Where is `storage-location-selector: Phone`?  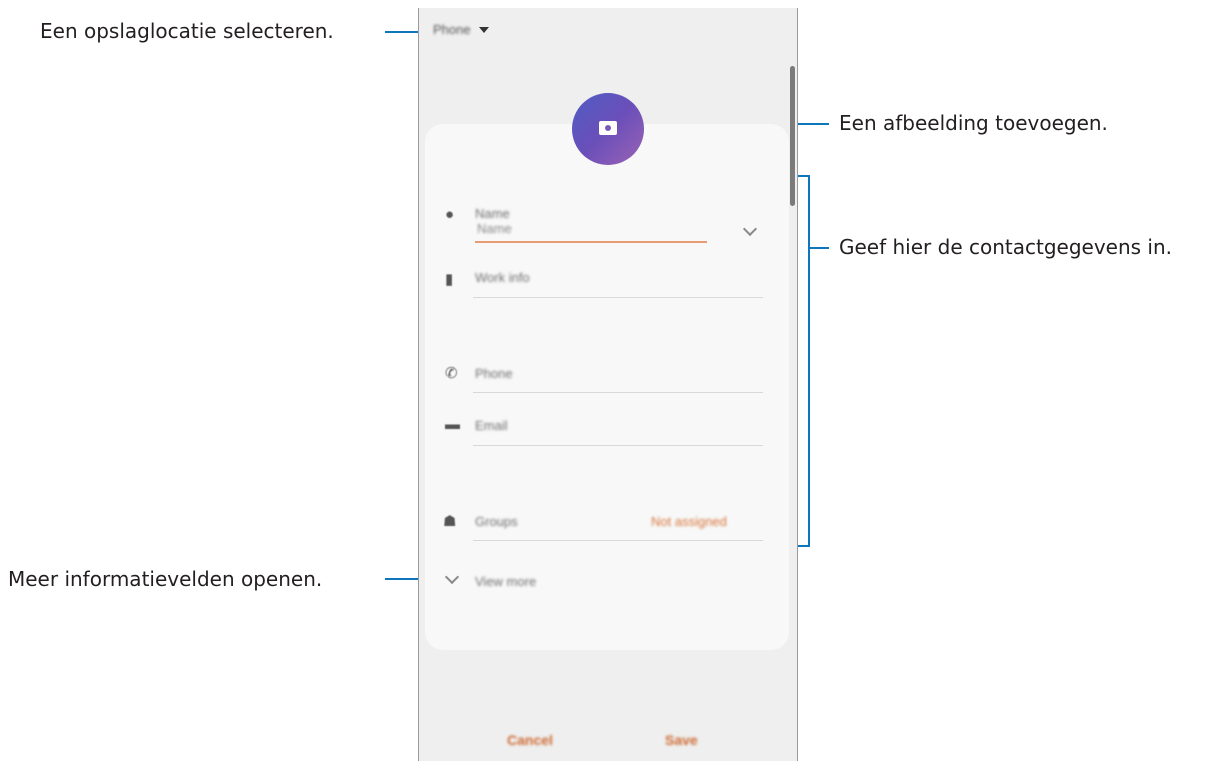 storage-location-selector: Phone is located at coordinates (461, 29).